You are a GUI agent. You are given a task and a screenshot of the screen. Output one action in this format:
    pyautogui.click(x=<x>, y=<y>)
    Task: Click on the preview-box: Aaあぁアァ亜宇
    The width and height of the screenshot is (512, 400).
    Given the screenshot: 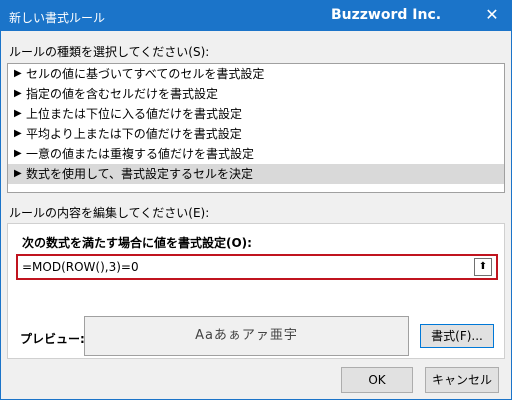 What is the action you would take?
    pyautogui.click(x=246, y=336)
    